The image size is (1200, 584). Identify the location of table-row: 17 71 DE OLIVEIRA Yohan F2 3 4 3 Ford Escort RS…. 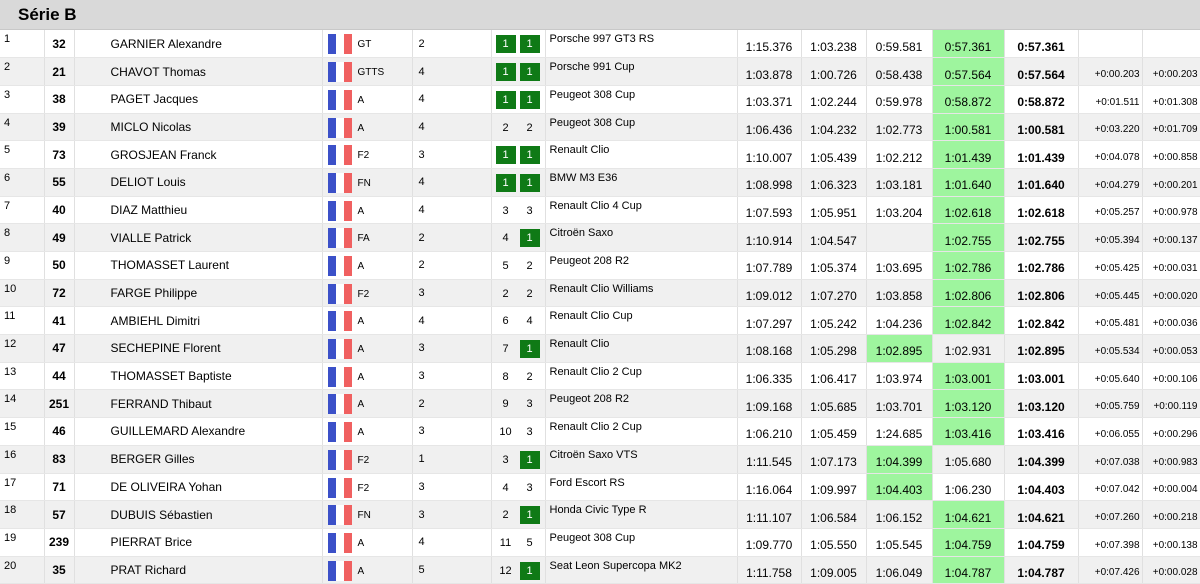
(600, 487).